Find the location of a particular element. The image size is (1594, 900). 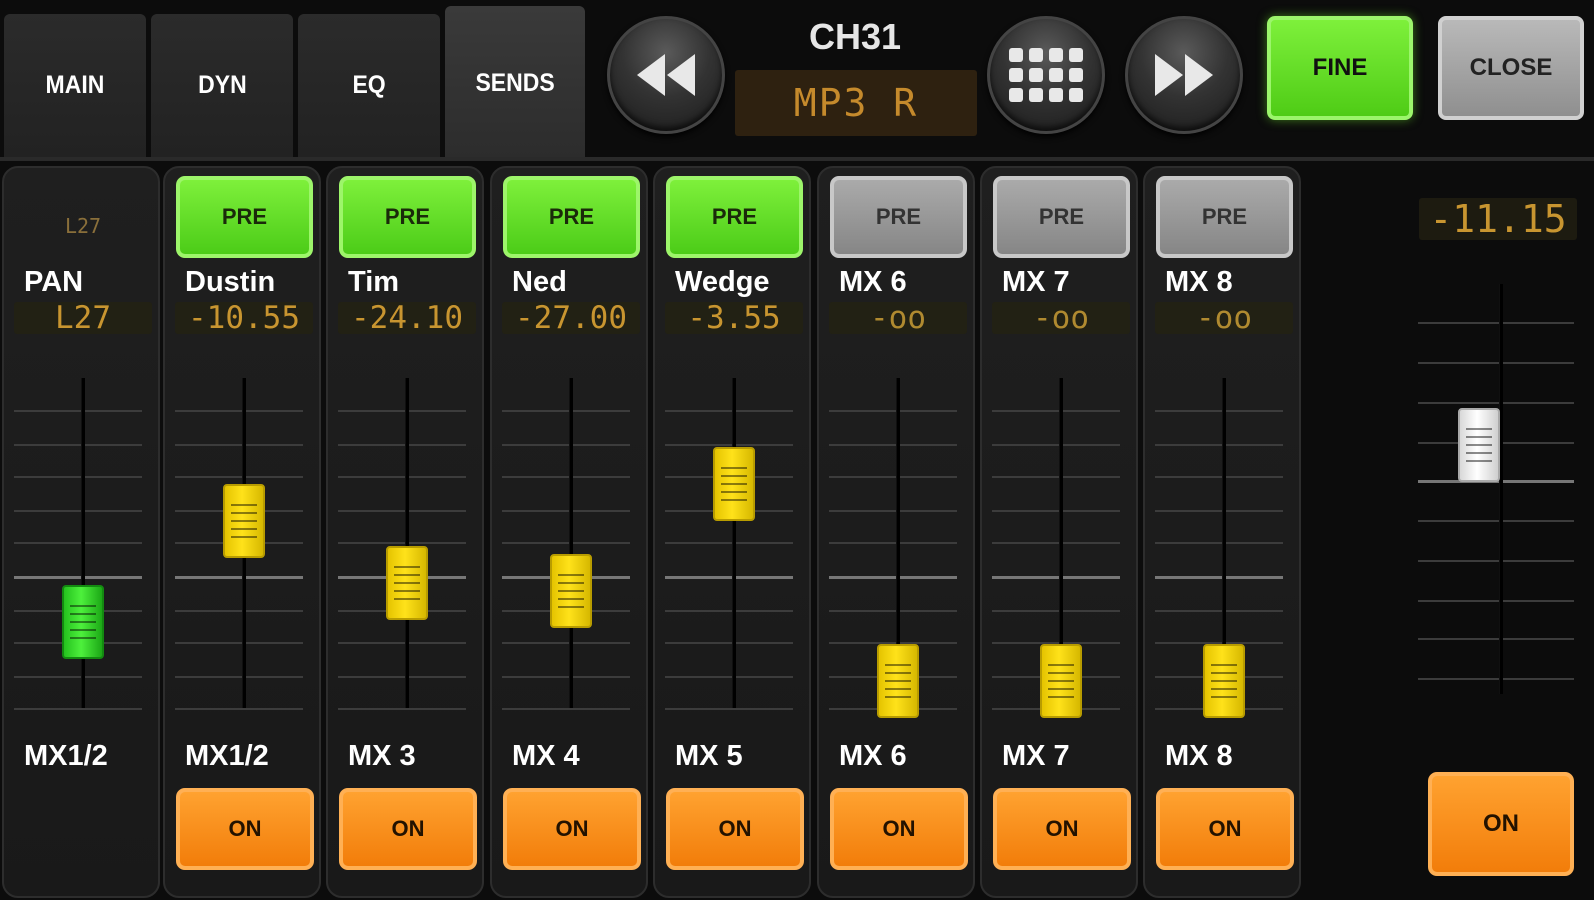

send-strip: PRE MX 6 -oo MX 6 ON is located at coordinates (896, 532).